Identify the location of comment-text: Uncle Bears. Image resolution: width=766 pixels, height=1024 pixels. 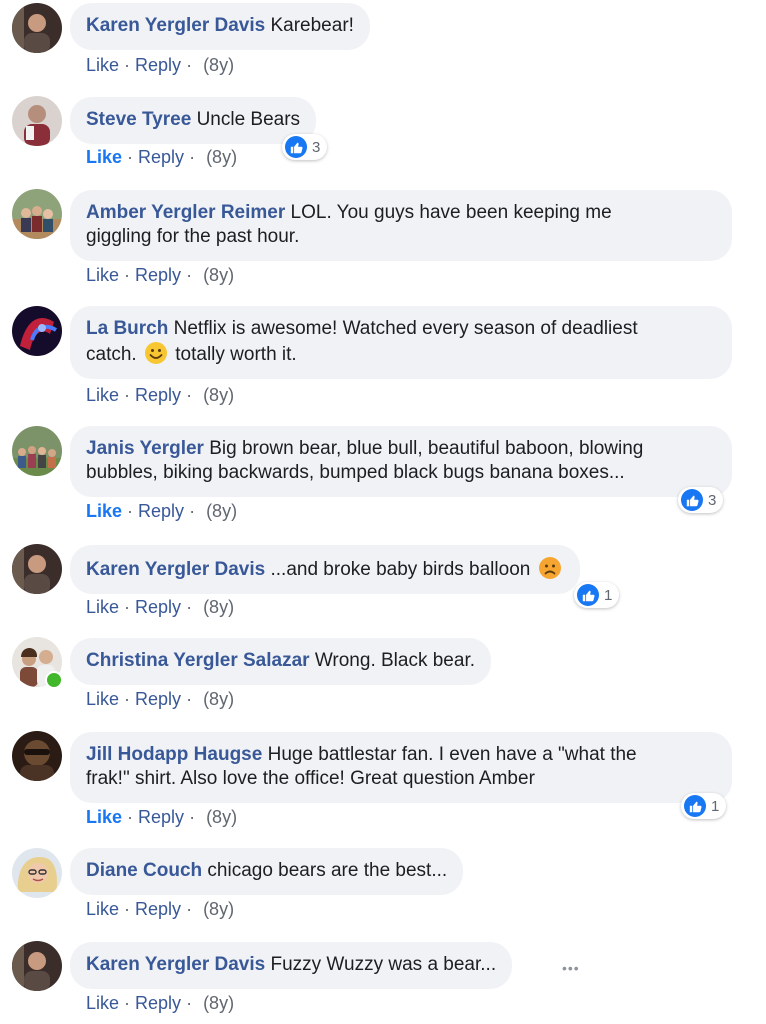
(248, 119).